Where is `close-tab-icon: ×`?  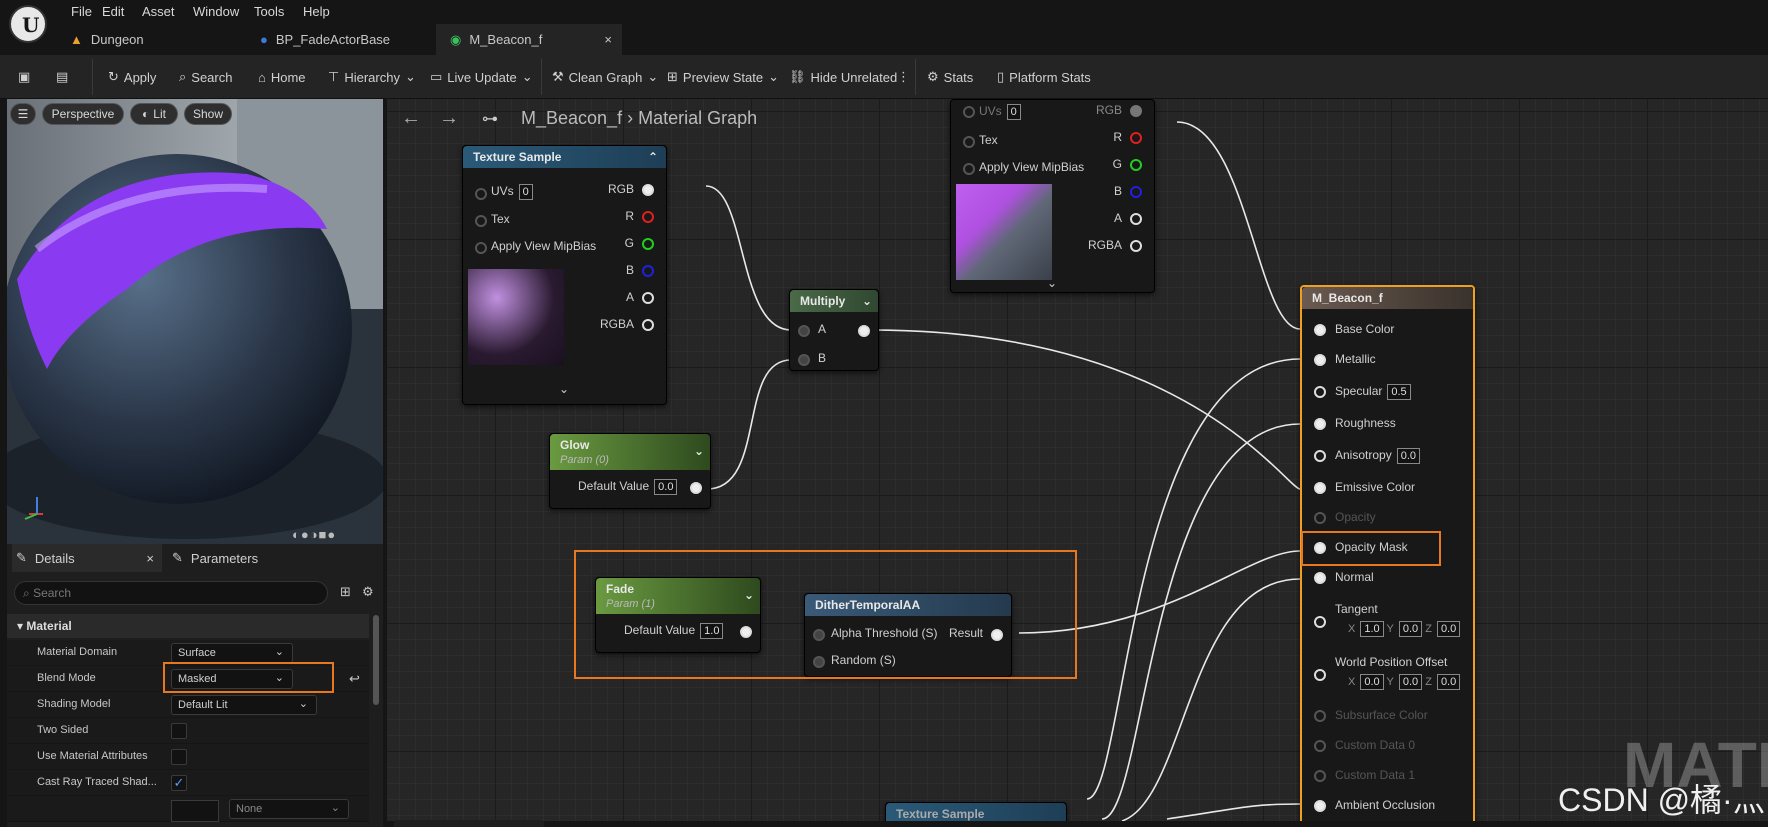 close-tab-icon: × is located at coordinates (608, 39).